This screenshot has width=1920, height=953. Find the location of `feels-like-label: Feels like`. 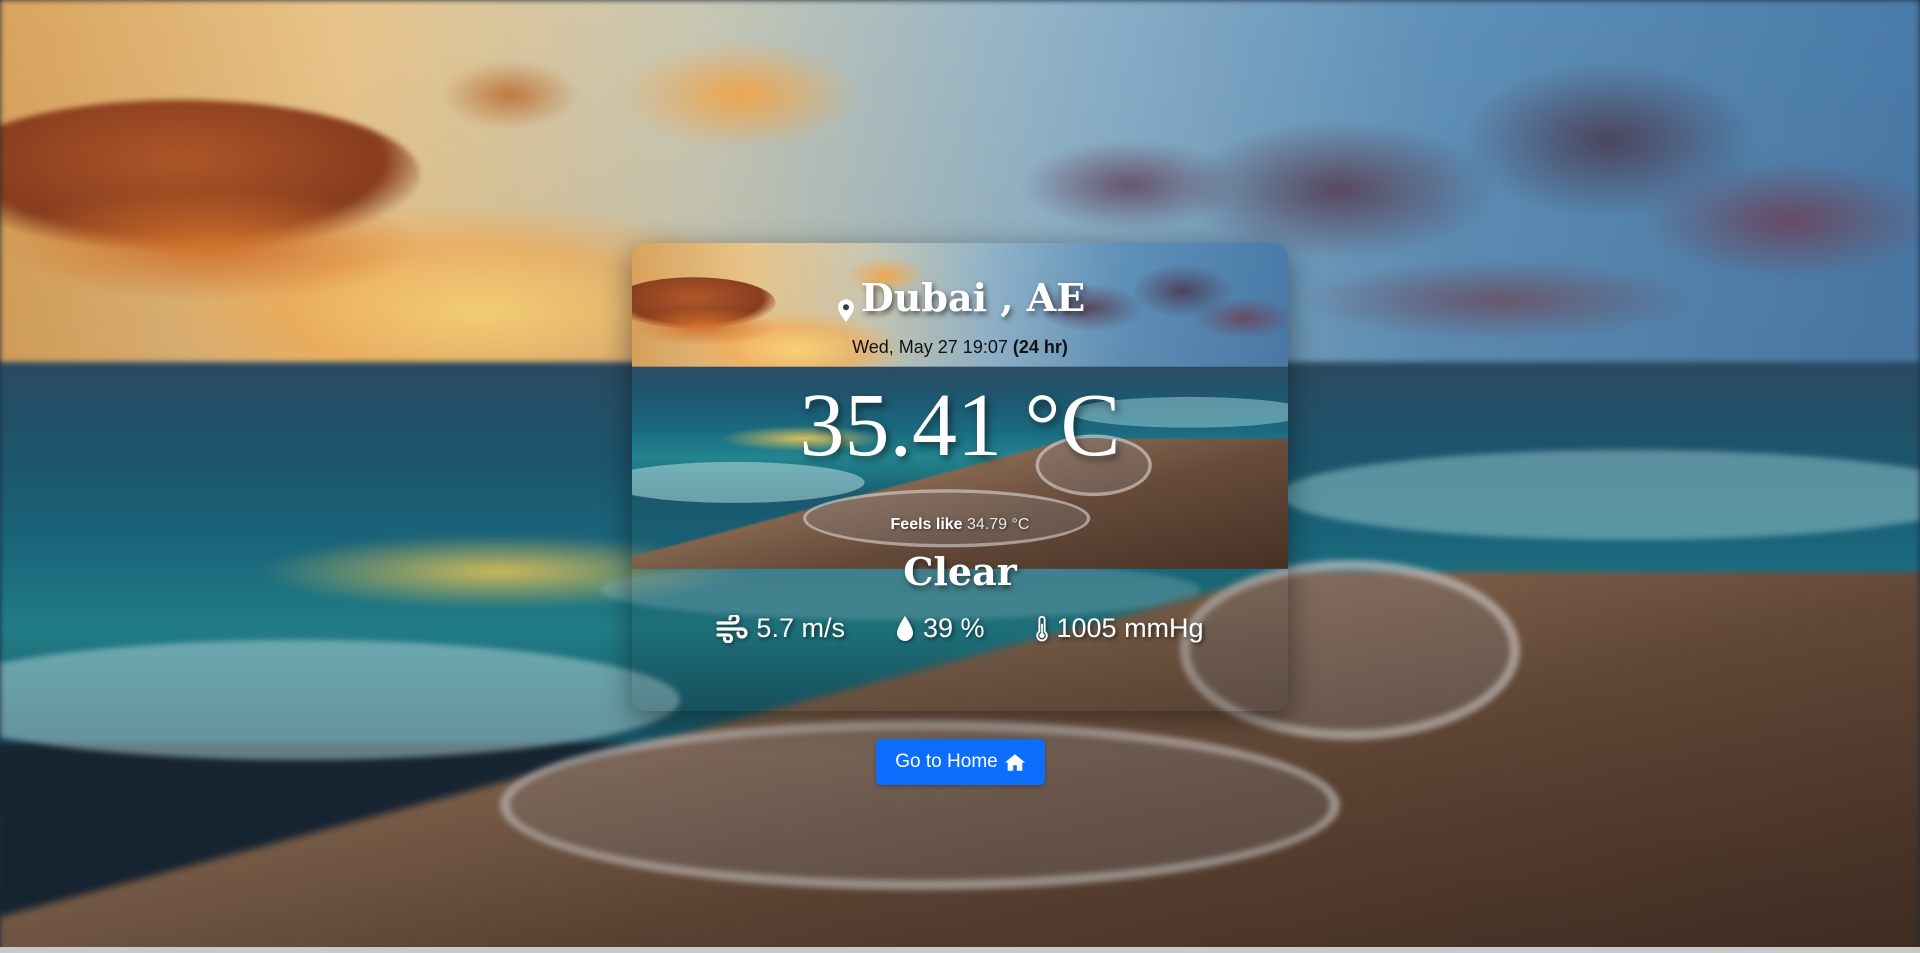

feels-like-label: Feels like is located at coordinates (926, 524).